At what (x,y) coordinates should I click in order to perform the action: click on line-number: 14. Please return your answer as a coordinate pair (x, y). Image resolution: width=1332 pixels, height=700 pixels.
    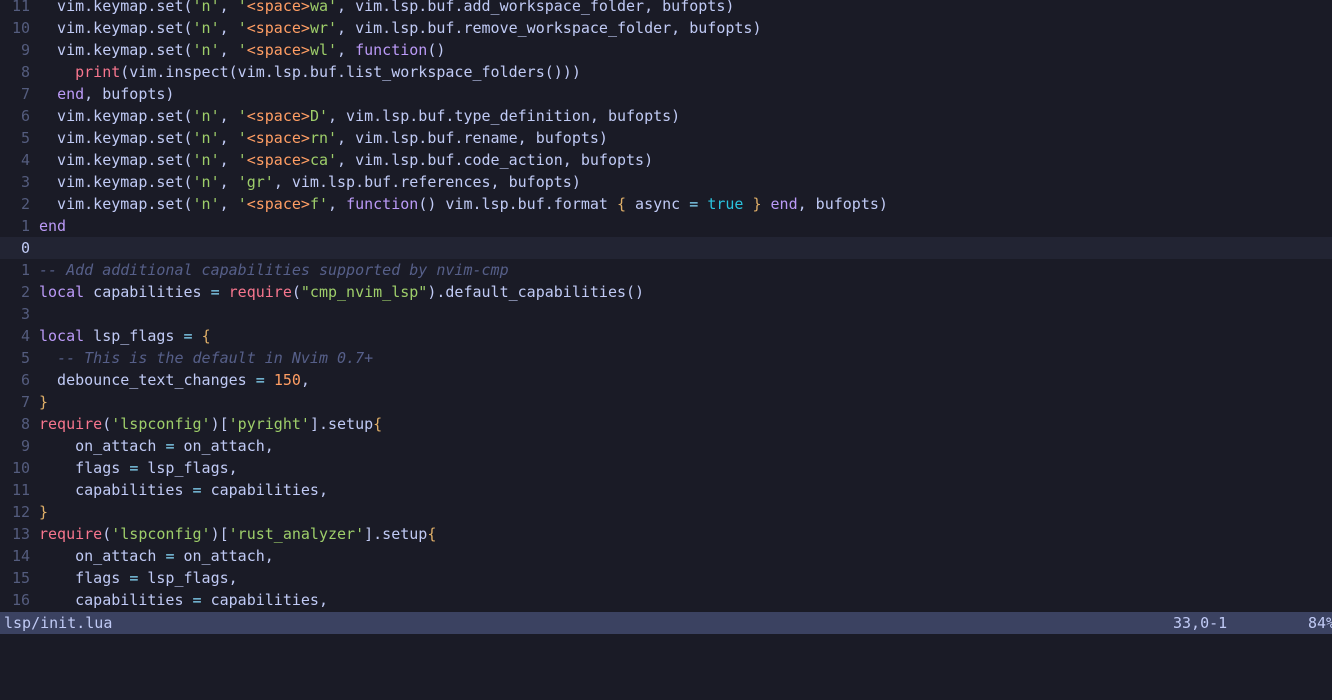
    Looking at the image, I should click on (20, 556).